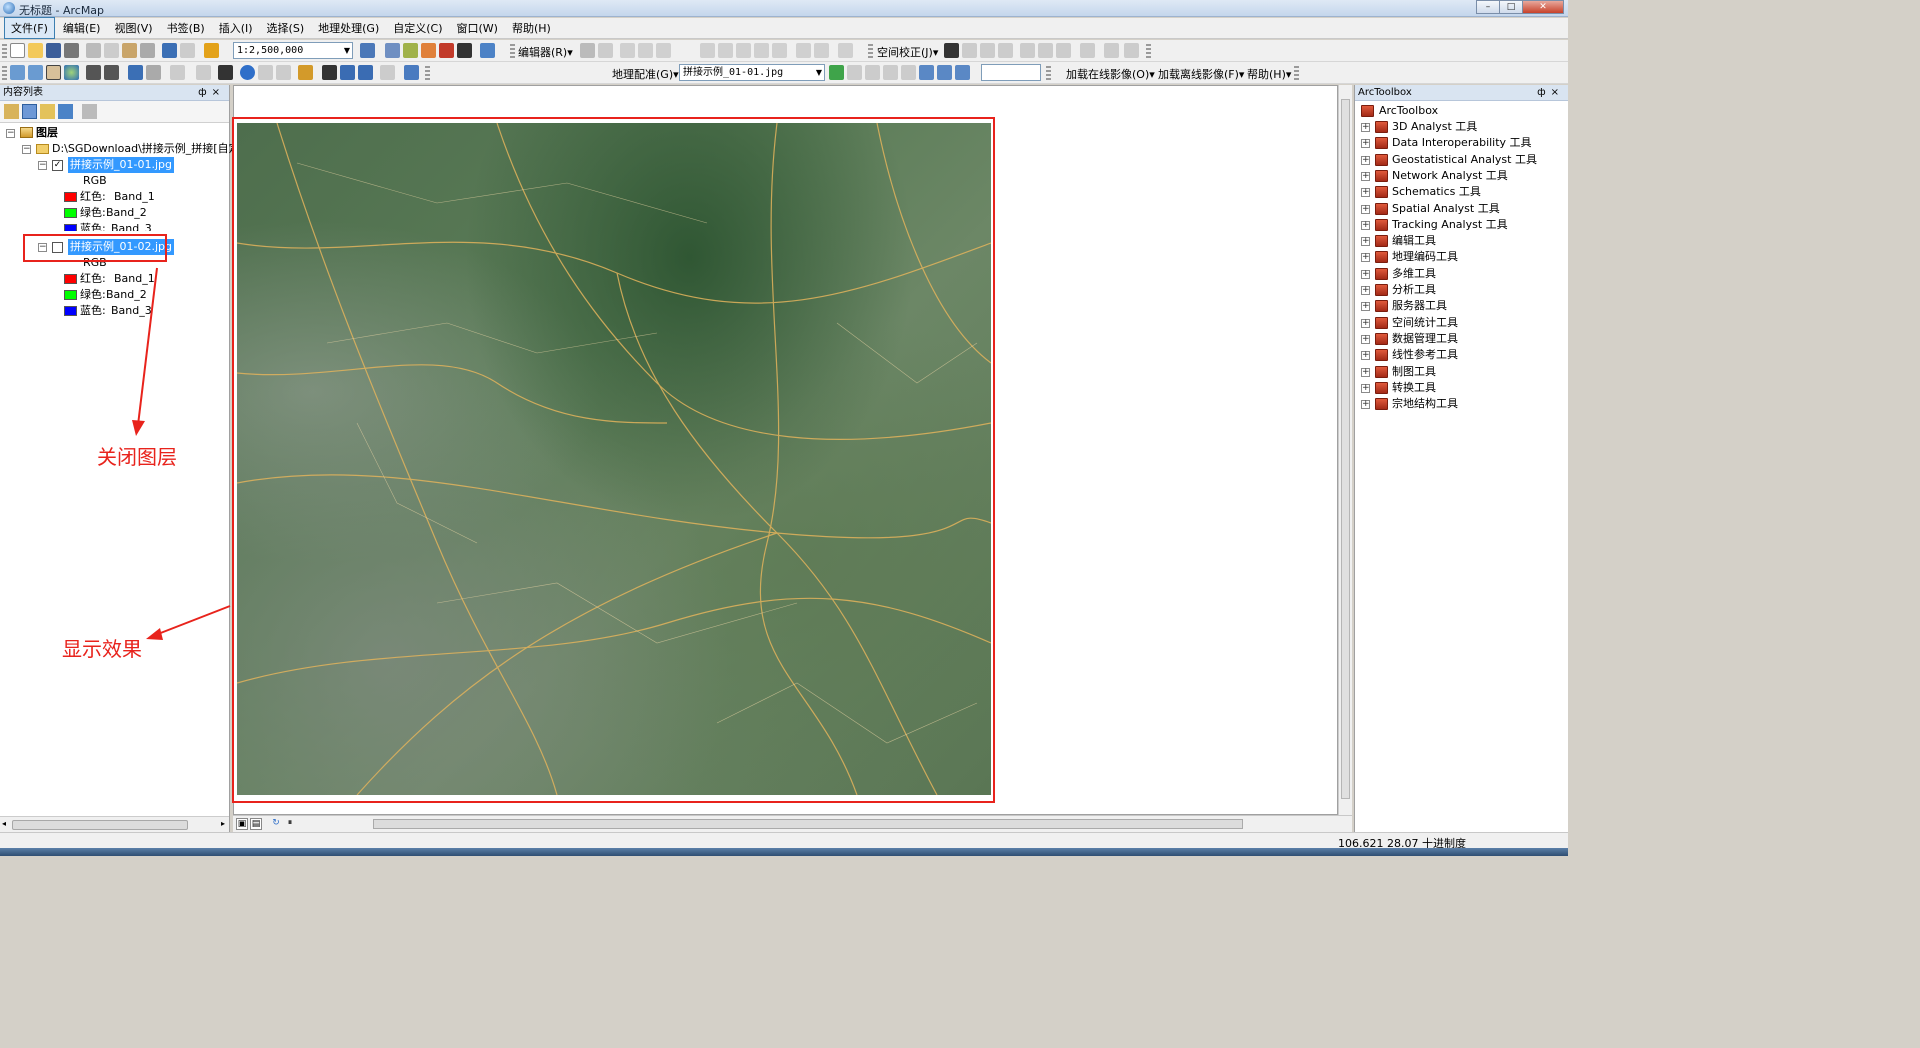  Describe the element at coordinates (147, 50) in the screenshot. I see `delete-icon` at that location.